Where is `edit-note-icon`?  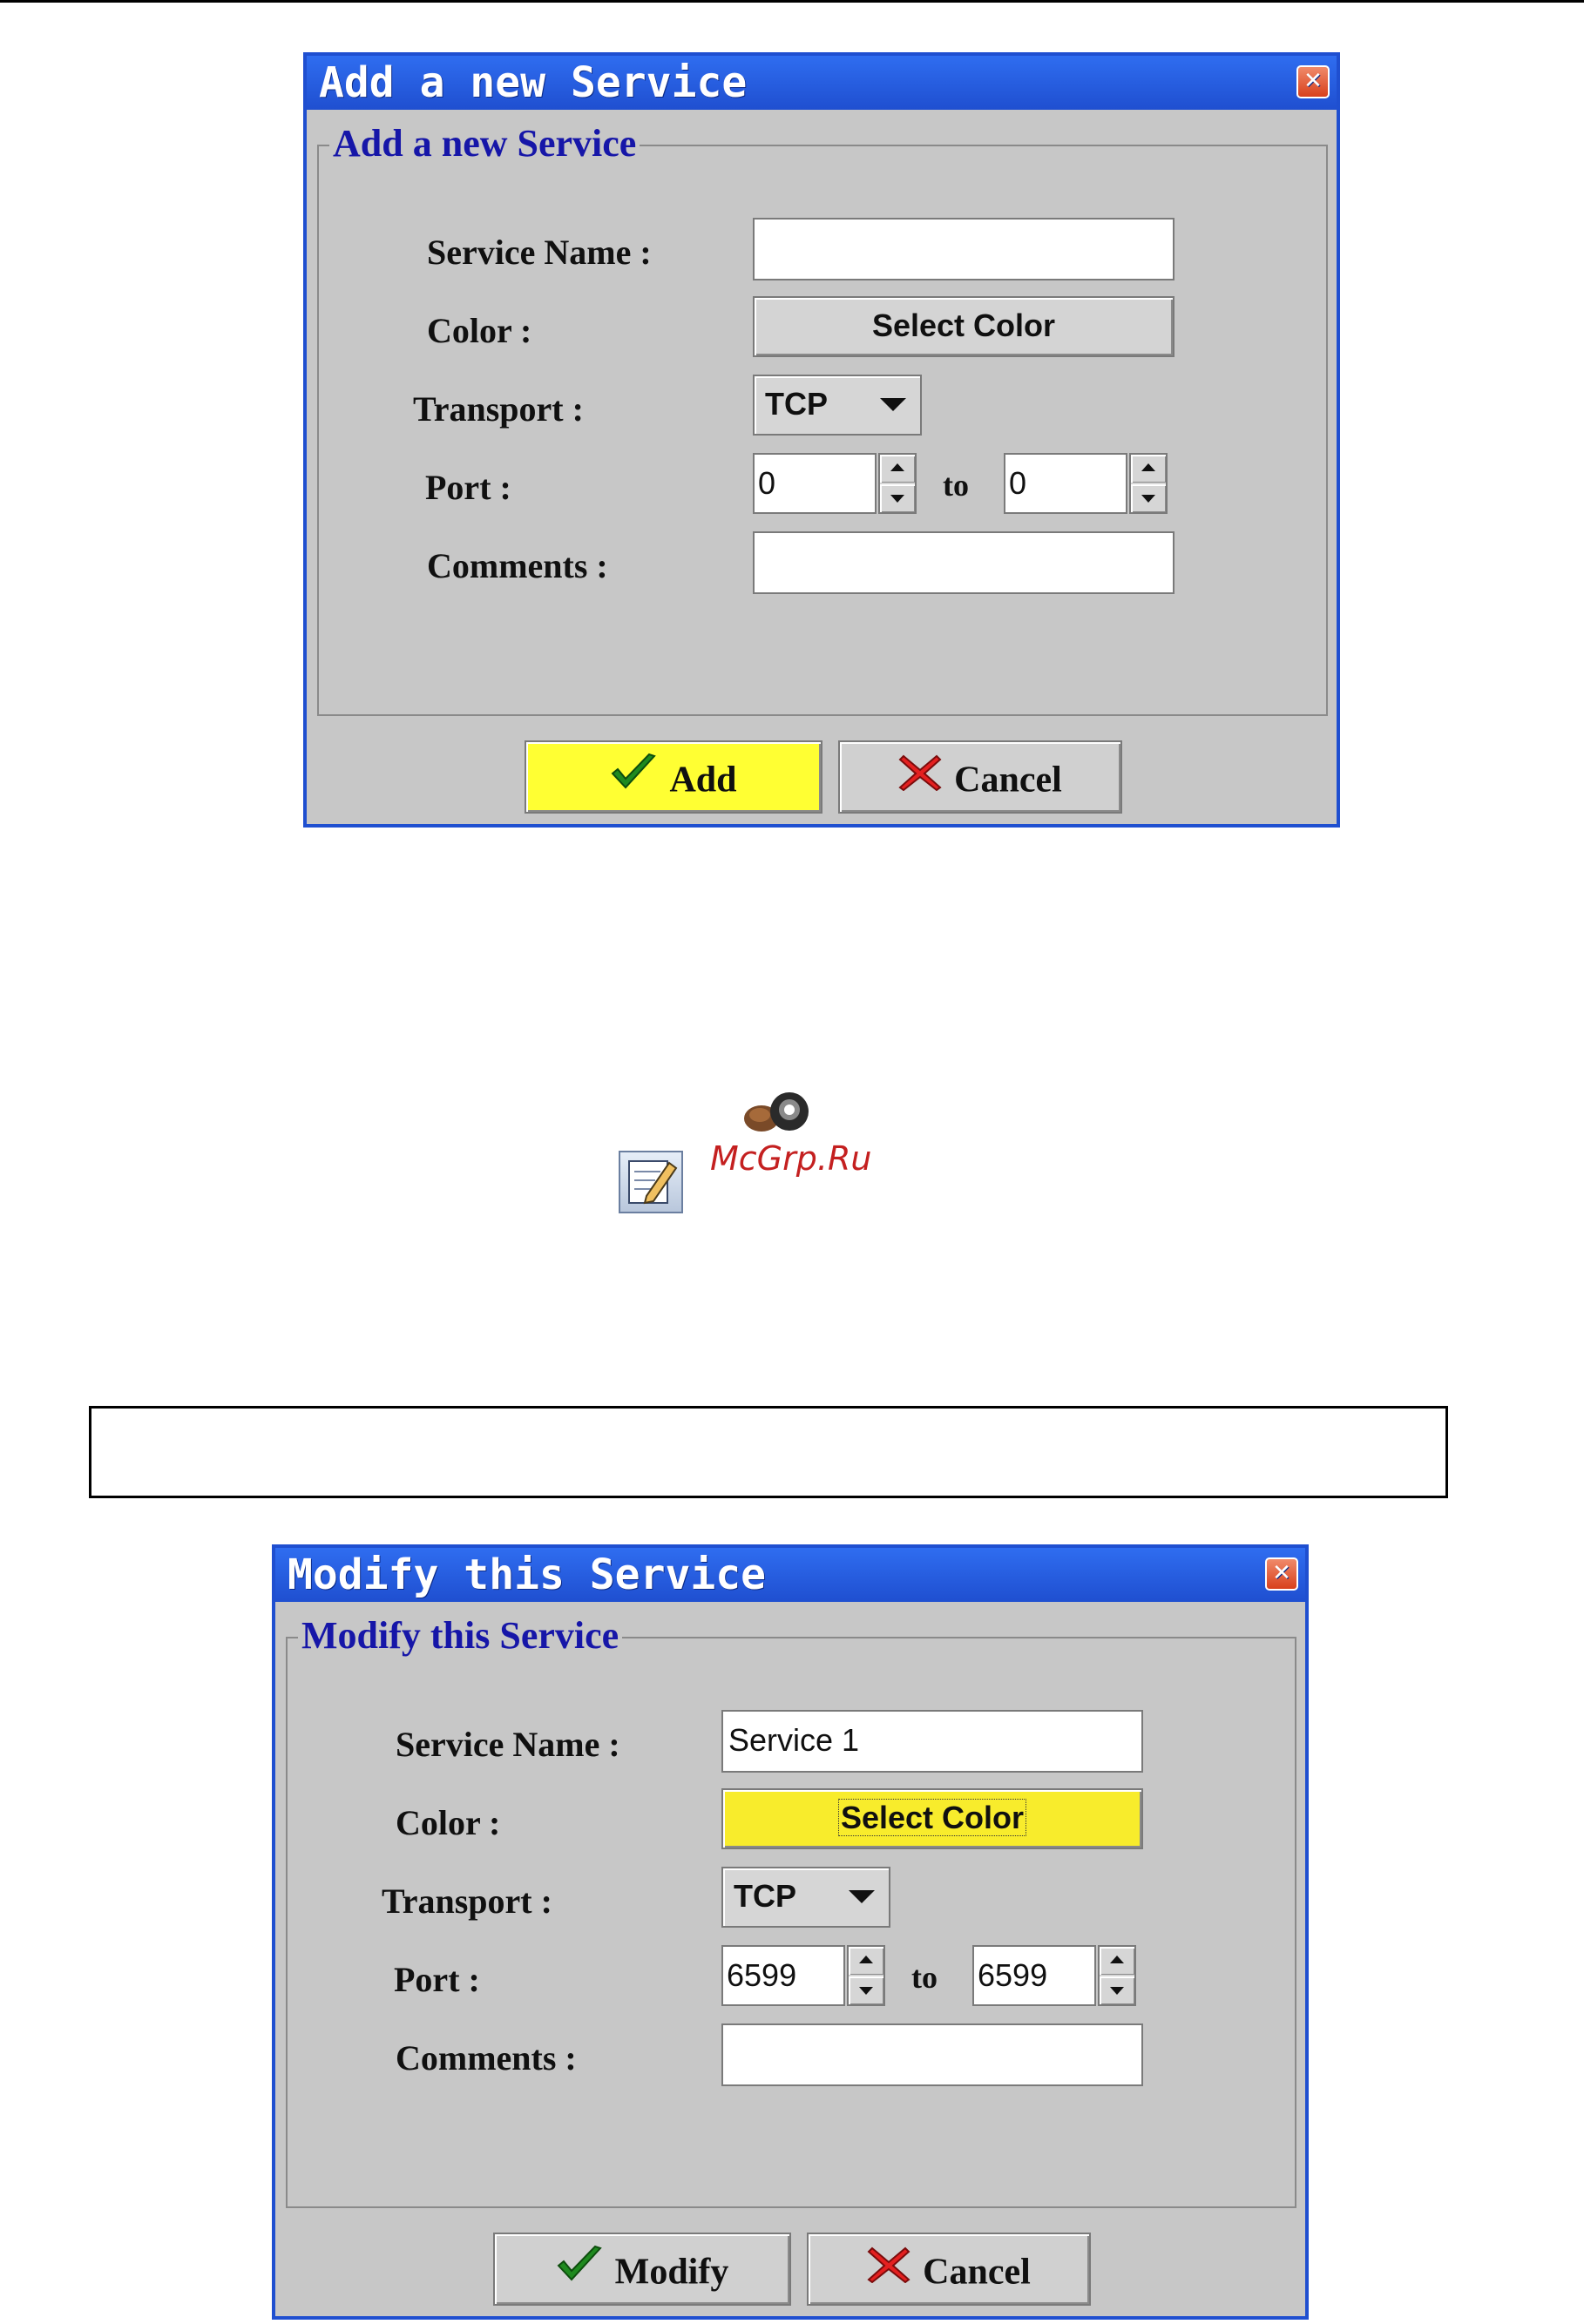
edit-note-icon is located at coordinates (651, 1182).